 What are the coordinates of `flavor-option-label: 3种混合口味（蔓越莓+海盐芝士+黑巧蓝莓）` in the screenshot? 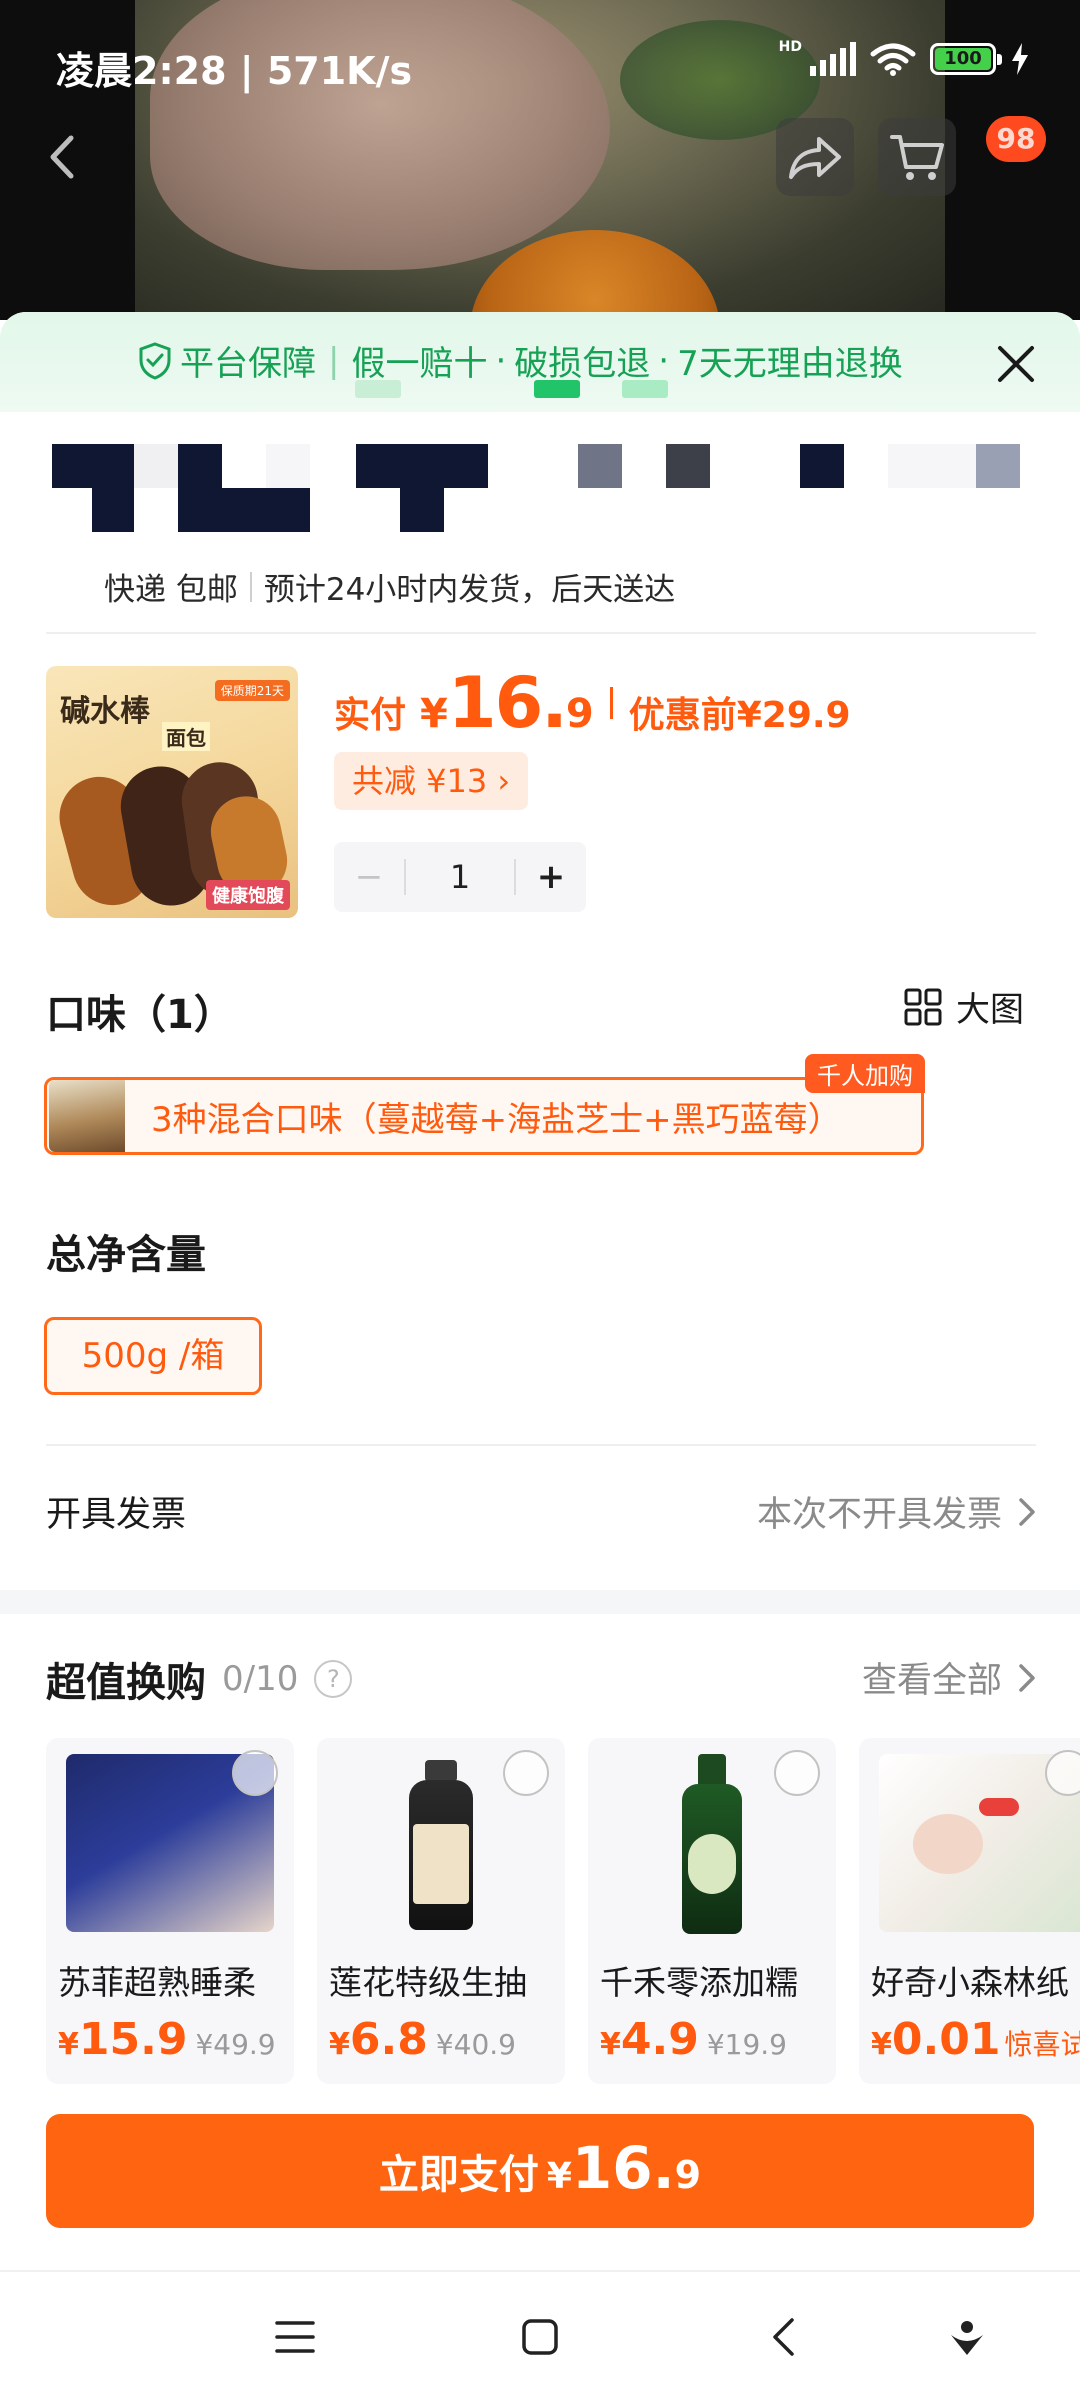 It's located at (496, 1119).